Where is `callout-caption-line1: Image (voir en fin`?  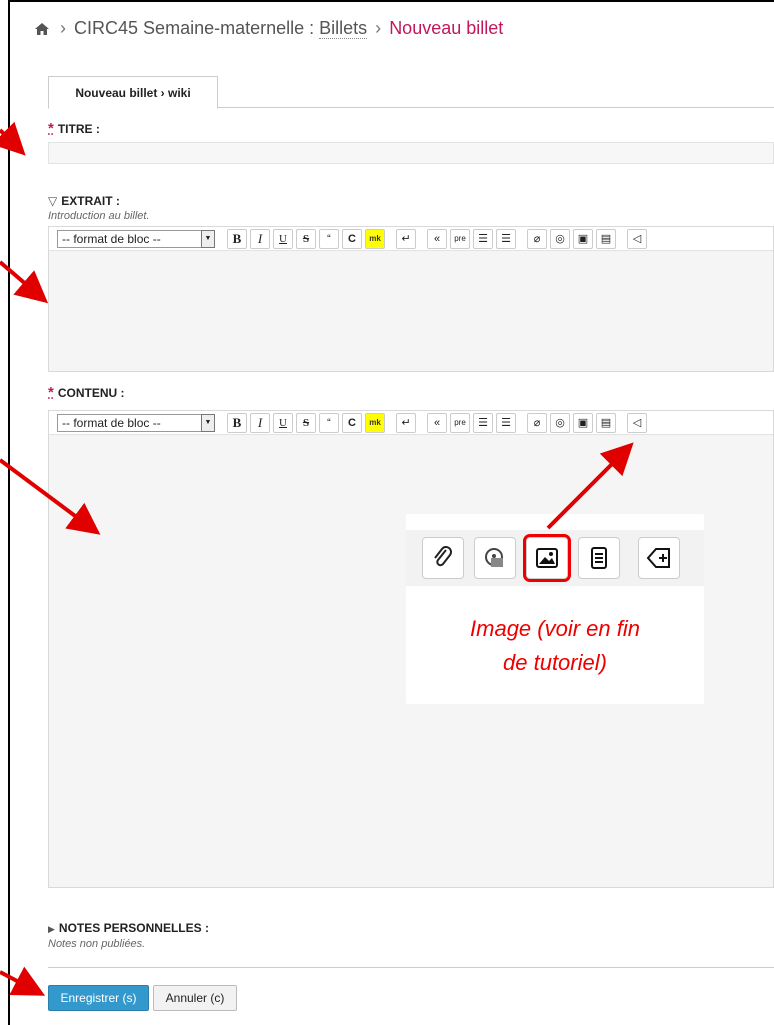 callout-caption-line1: Image (voir en fin is located at coordinates (555, 628).